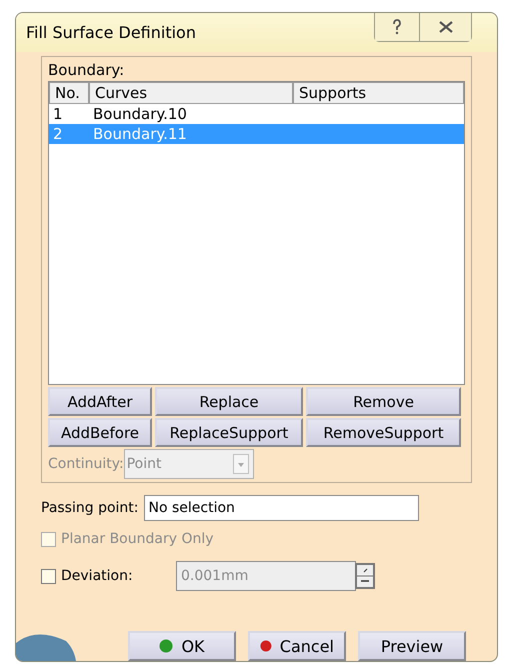 The image size is (505, 667). Describe the element at coordinates (191, 93) in the screenshot. I see `column-header: Curves` at that location.